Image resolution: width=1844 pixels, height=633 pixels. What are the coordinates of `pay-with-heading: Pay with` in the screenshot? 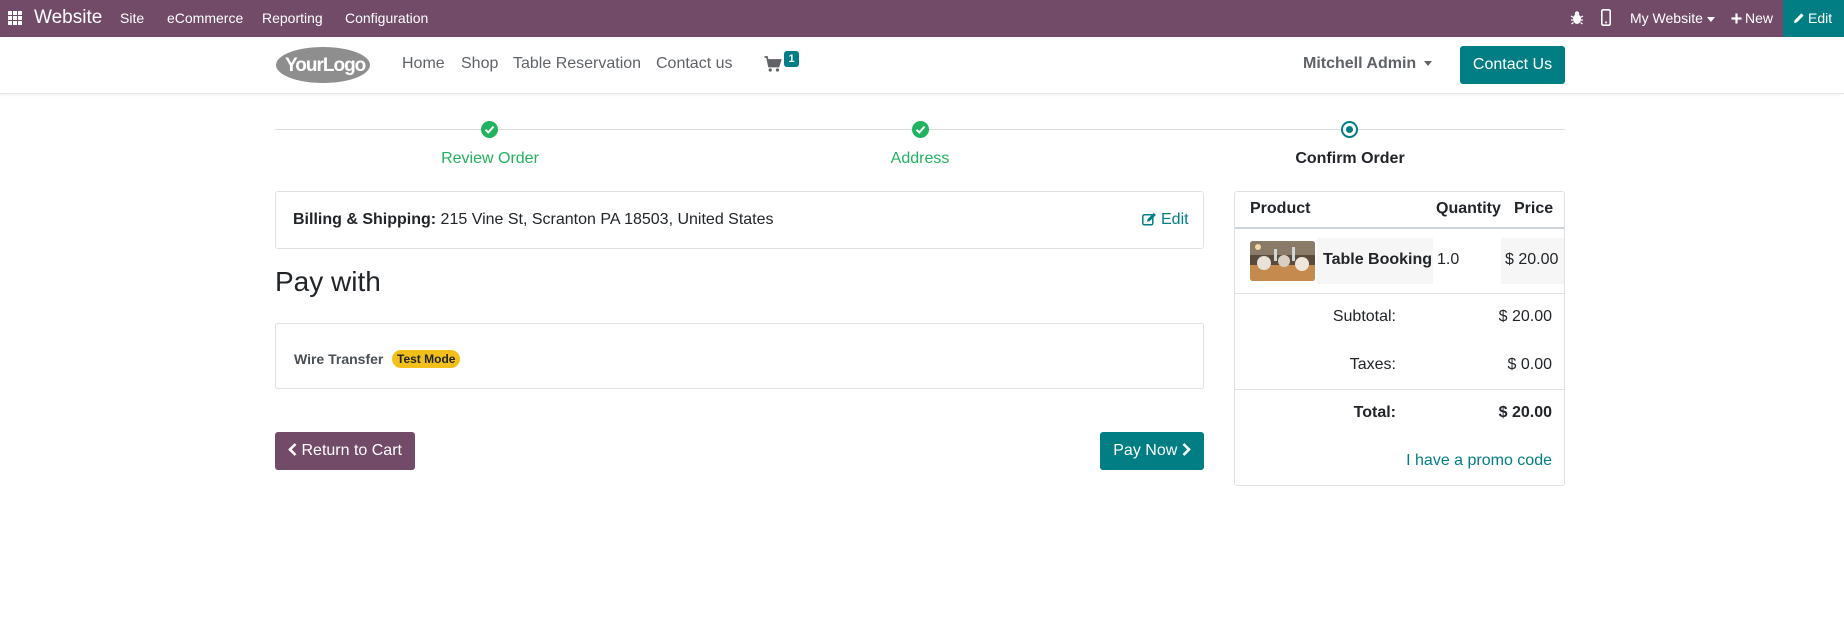 It's located at (328, 281).